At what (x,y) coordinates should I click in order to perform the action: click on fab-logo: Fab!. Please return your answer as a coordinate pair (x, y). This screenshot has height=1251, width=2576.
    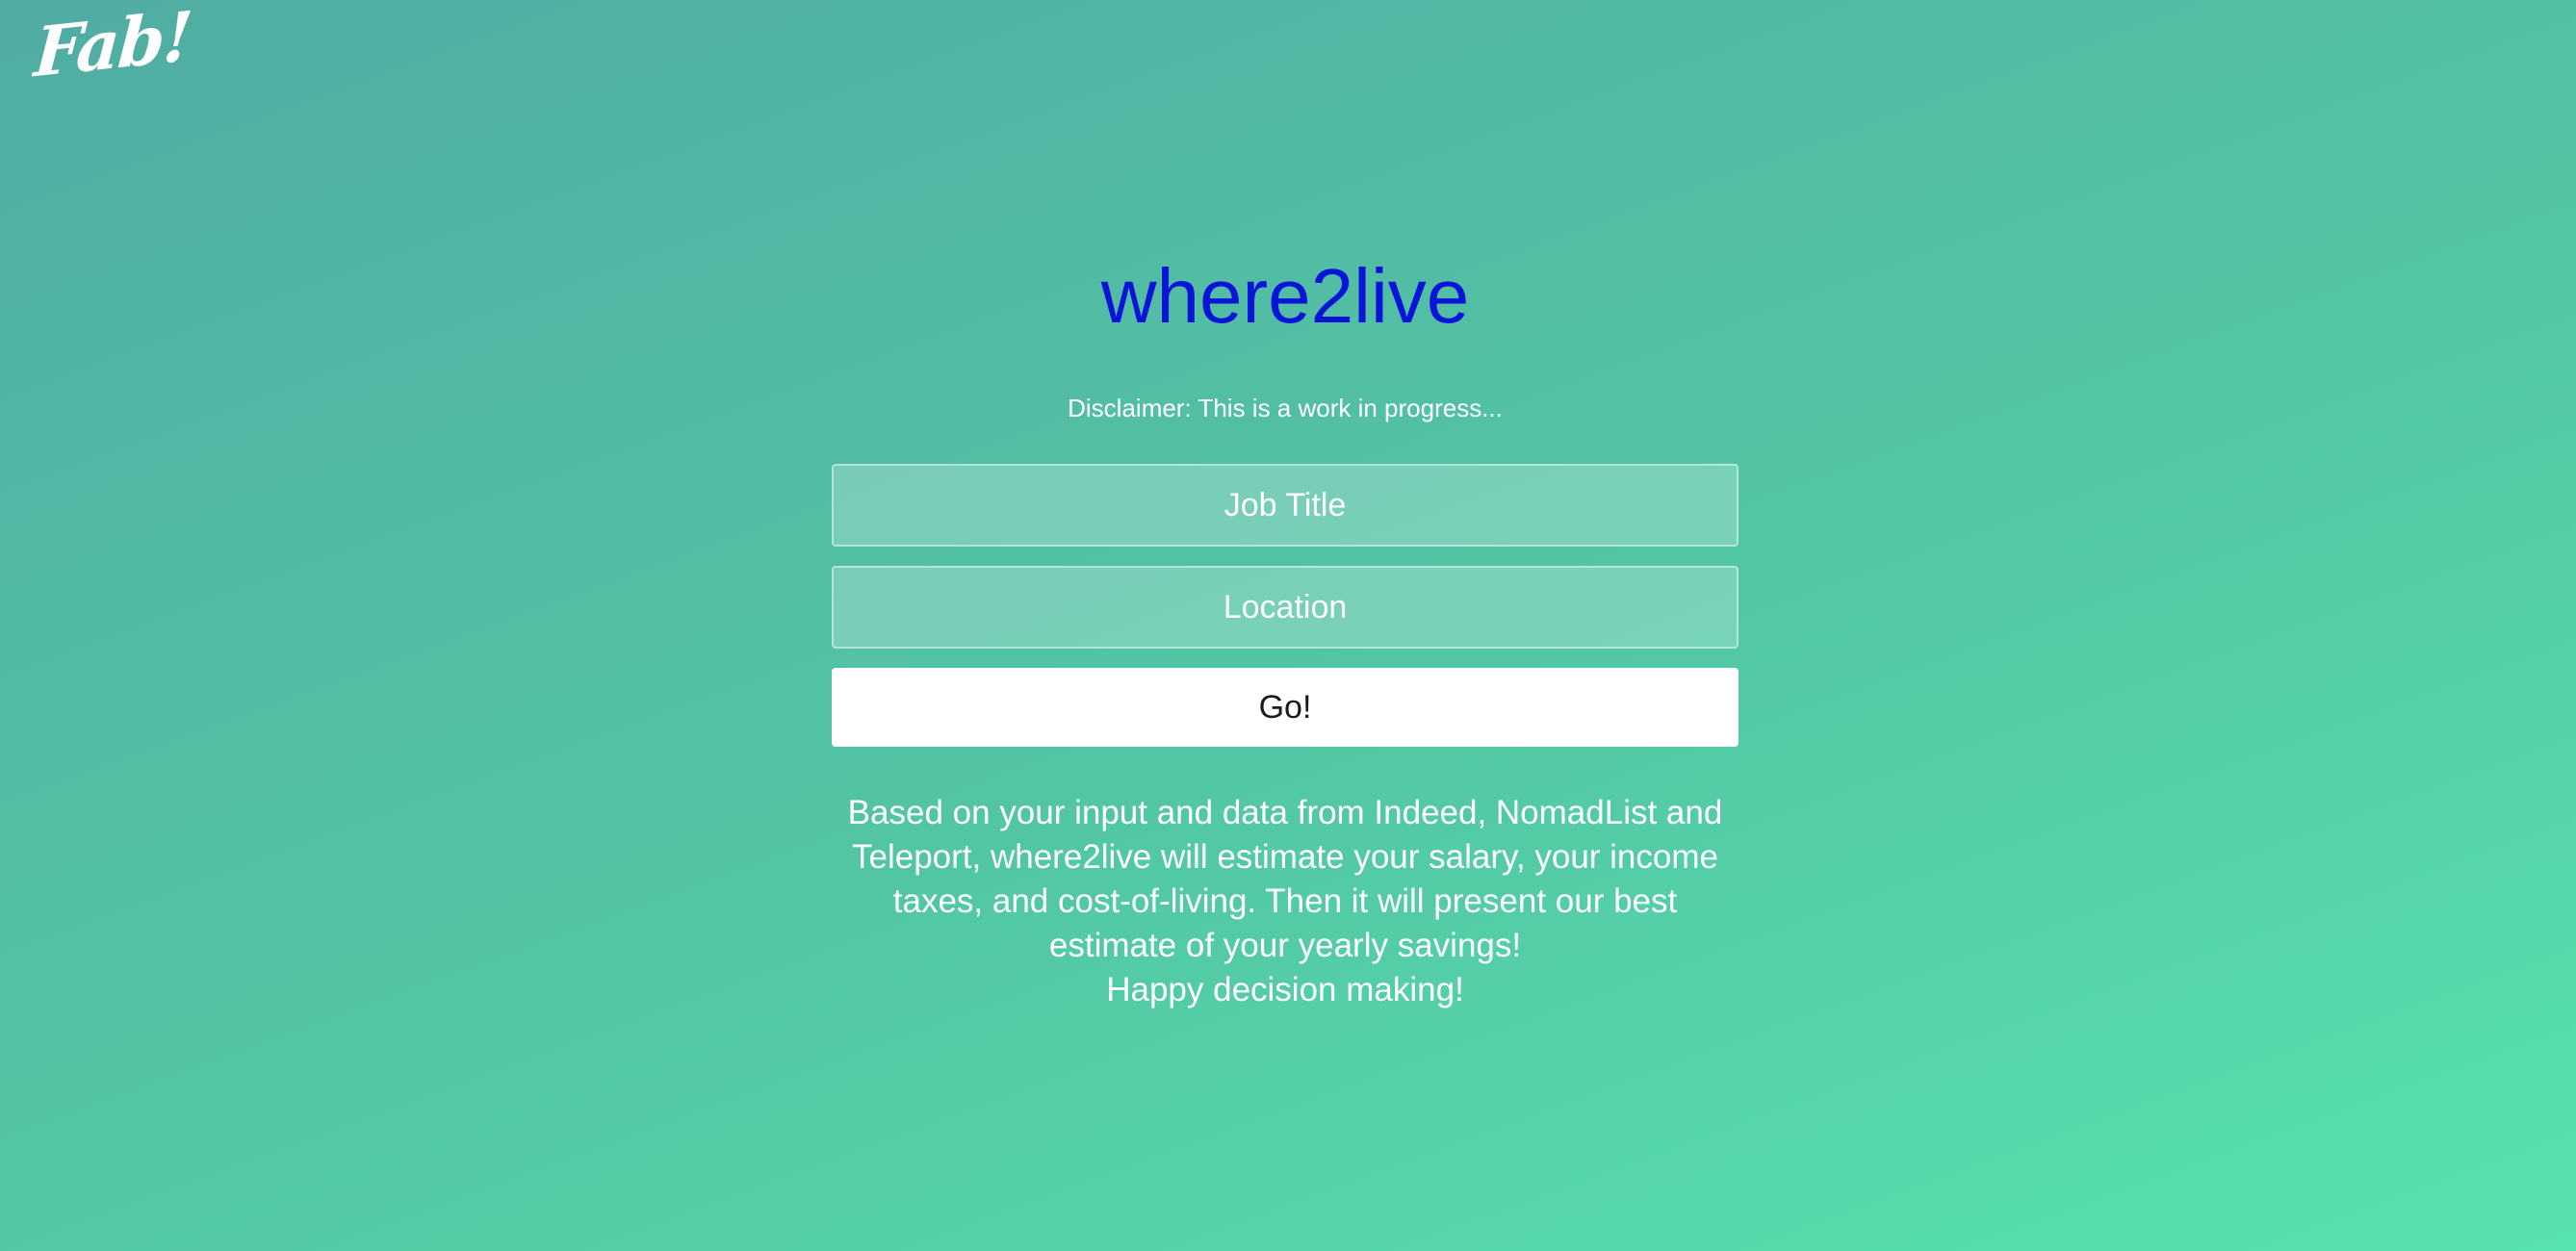
    Looking at the image, I should click on (113, 46).